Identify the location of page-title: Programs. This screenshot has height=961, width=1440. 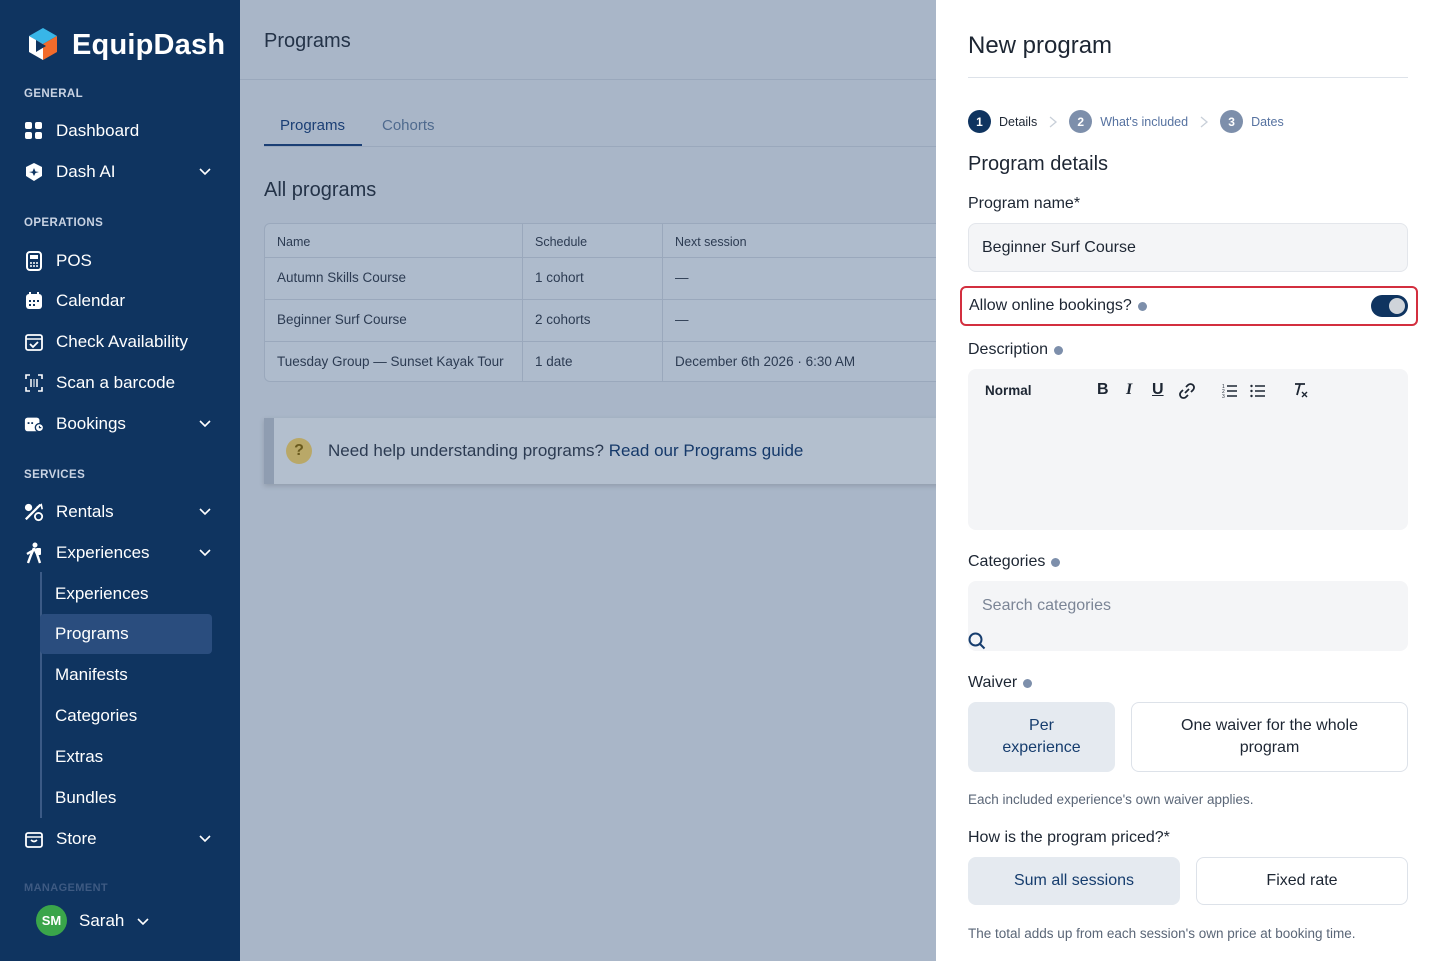
(307, 41).